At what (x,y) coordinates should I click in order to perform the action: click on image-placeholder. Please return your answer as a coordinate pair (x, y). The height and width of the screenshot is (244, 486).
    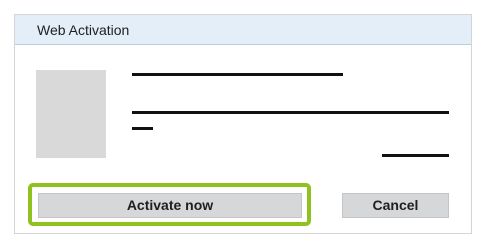
    Looking at the image, I should click on (71, 114).